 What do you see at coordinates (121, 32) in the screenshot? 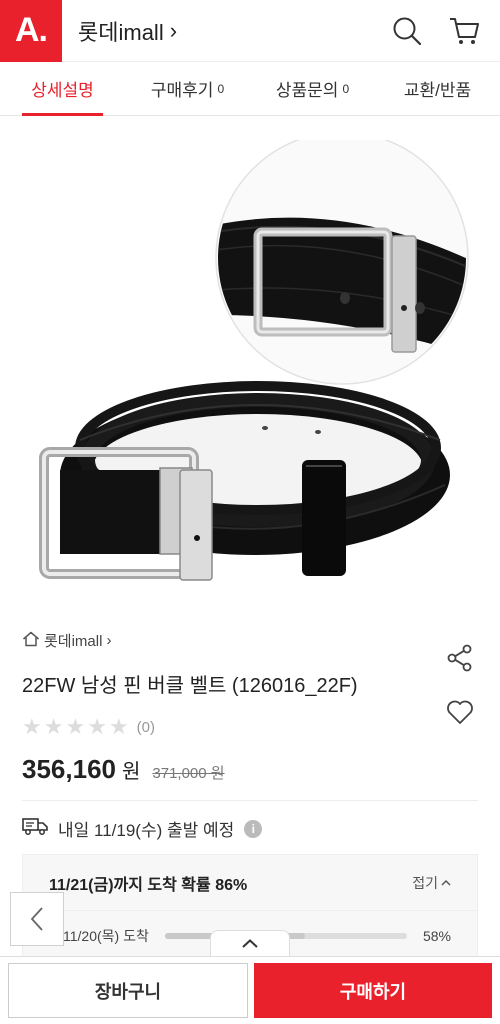
I see `mall-name: 롯데imall` at bounding box center [121, 32].